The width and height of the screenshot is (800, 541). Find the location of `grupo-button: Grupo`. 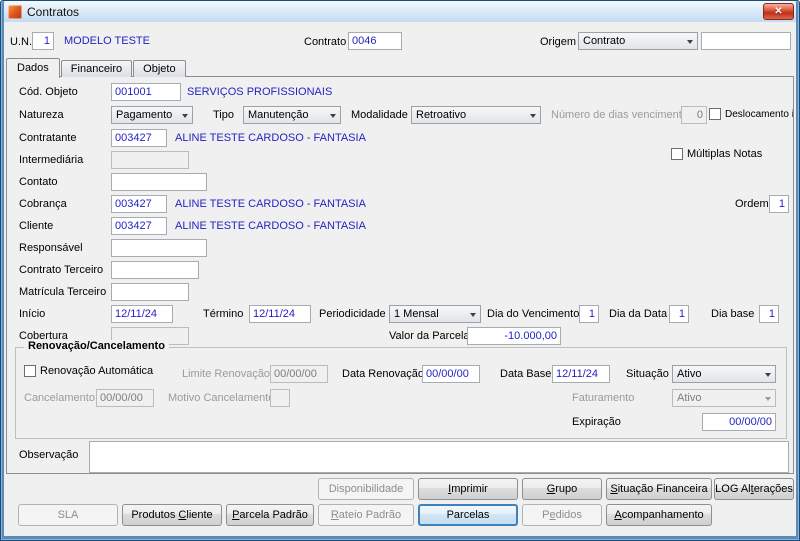

grupo-button: Grupo is located at coordinates (562, 489).